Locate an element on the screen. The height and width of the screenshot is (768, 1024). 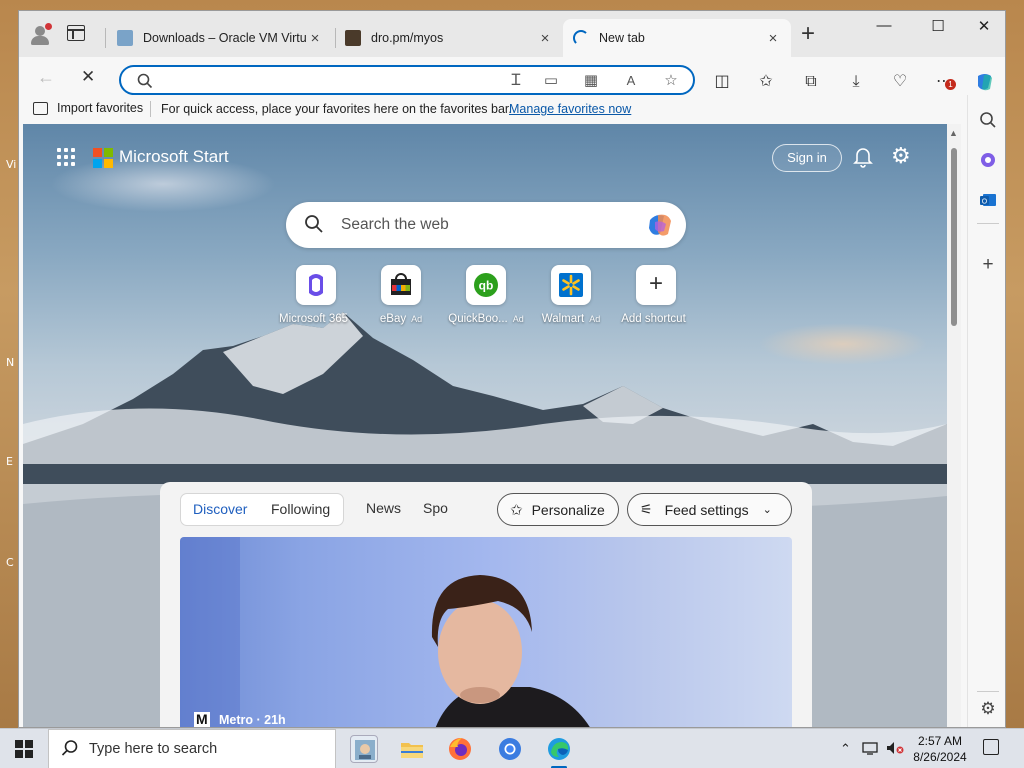
feed-tab-group: Discover Following is located at coordinates (262, 509).